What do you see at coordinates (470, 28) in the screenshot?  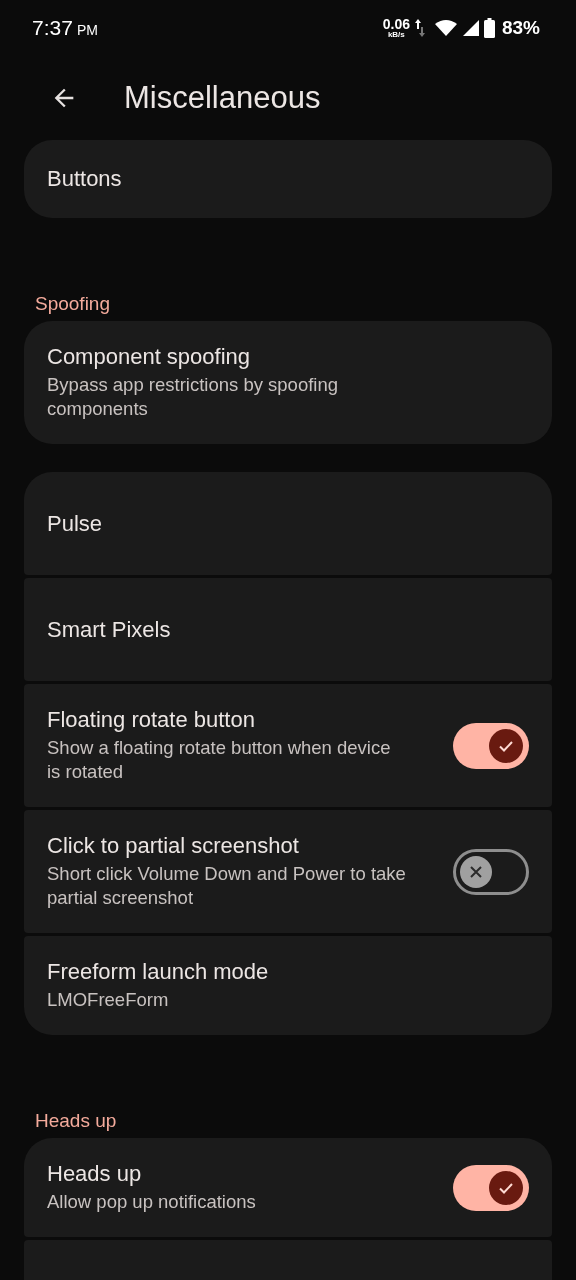 I see `signal-icon` at bounding box center [470, 28].